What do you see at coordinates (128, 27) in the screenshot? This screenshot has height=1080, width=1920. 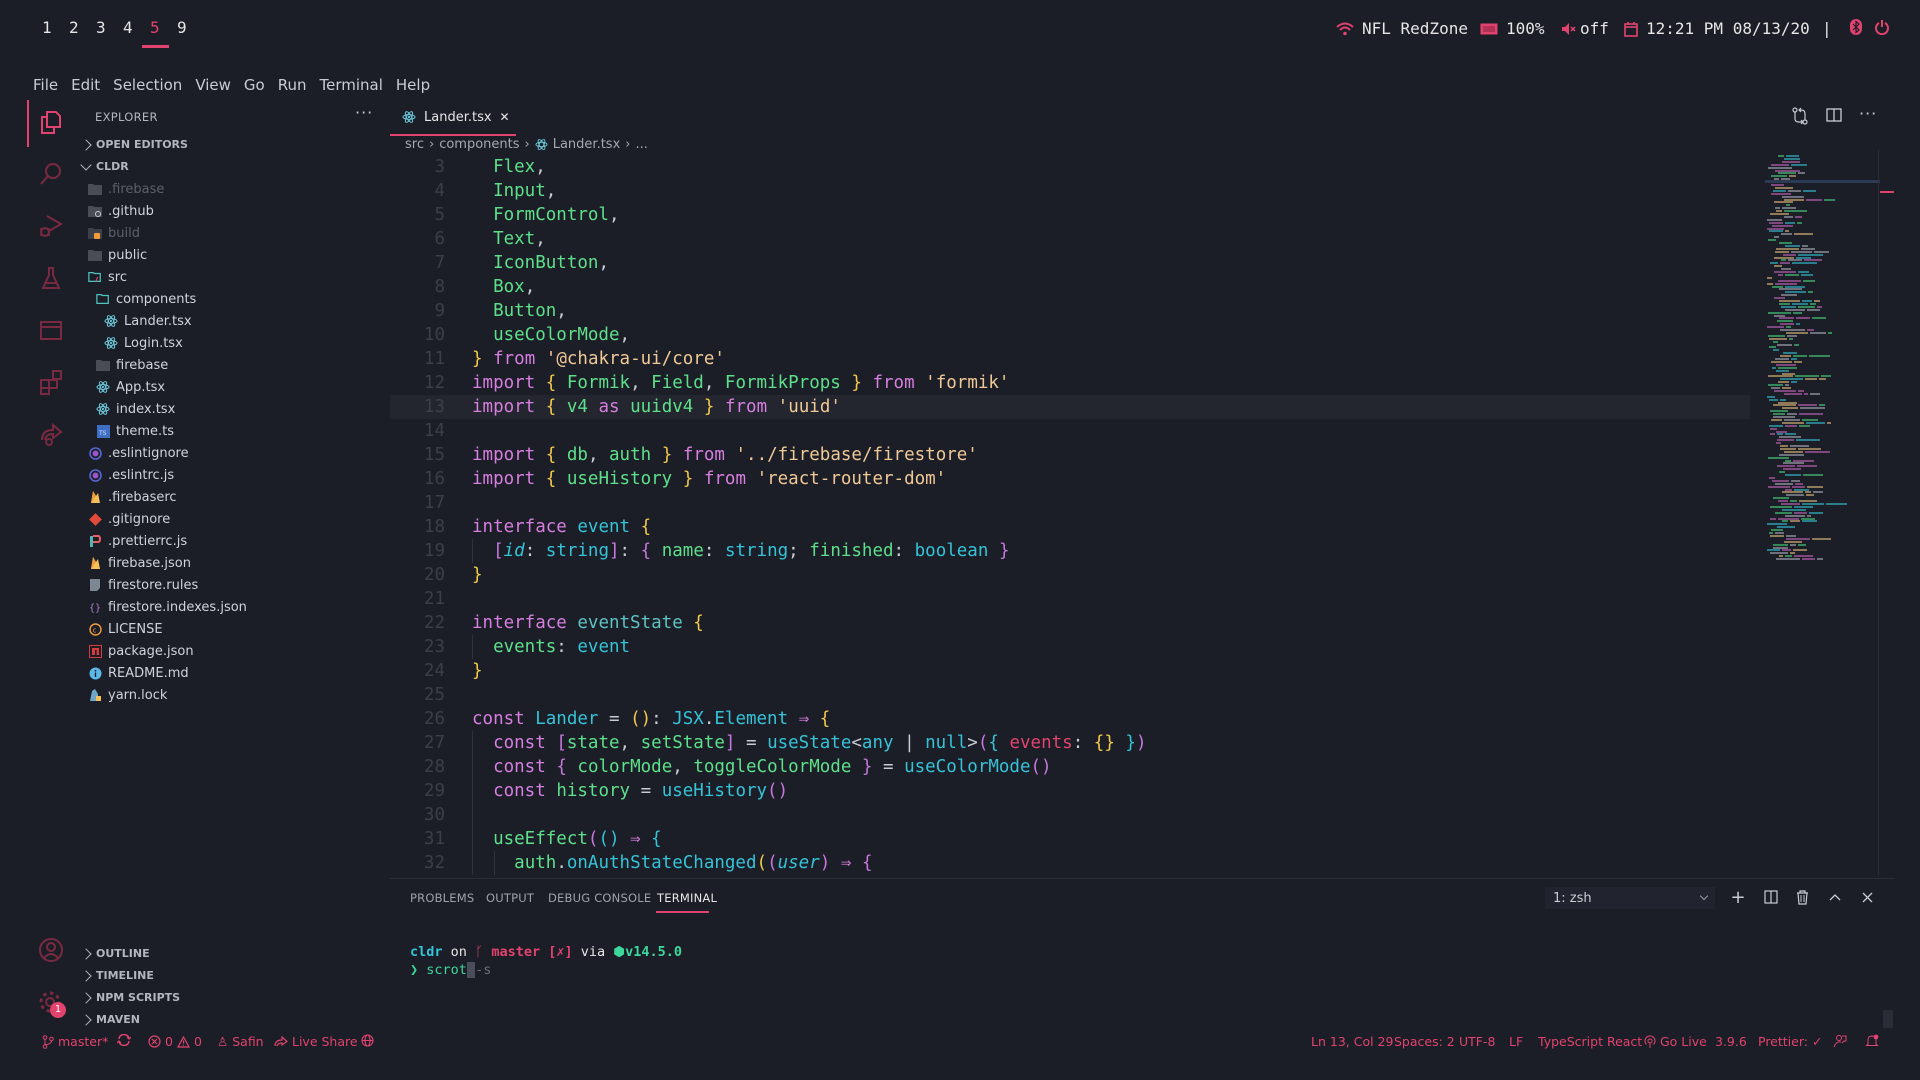 I see `workspace-4: 4` at bounding box center [128, 27].